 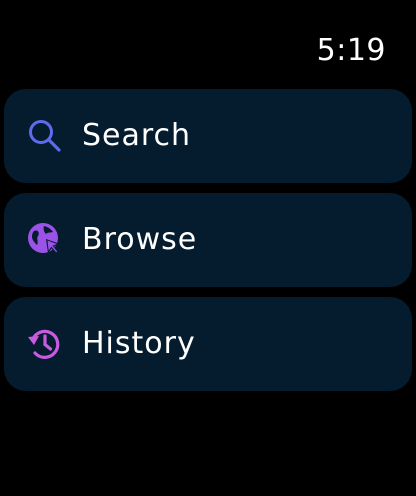 What do you see at coordinates (45, 240) in the screenshot?
I see `globe-cursor-icon` at bounding box center [45, 240].